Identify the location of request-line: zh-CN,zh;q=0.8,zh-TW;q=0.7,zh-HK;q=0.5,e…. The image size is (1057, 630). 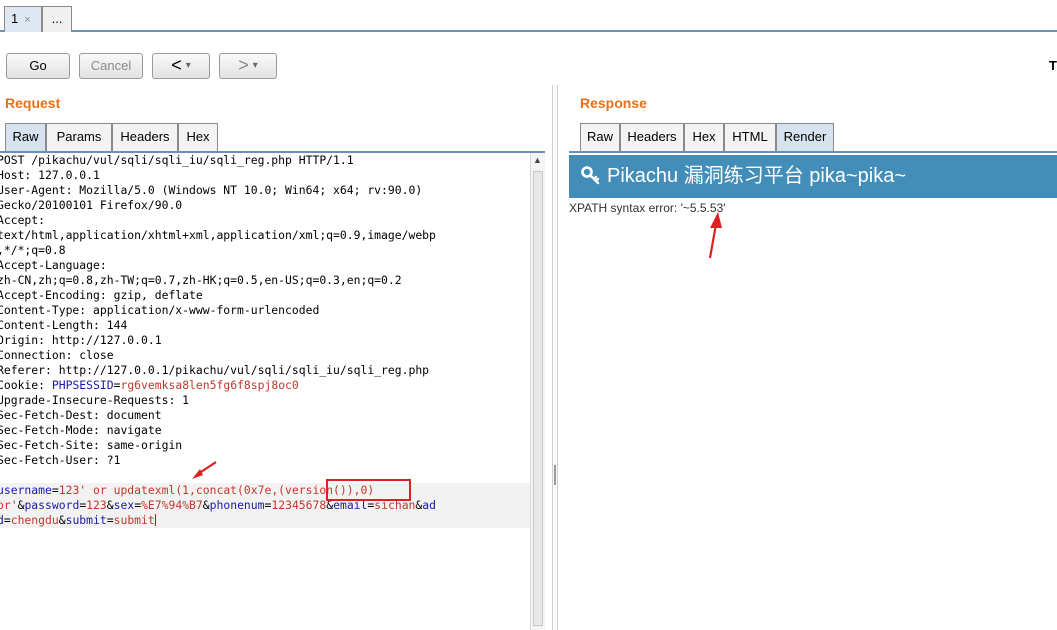
(201, 280).